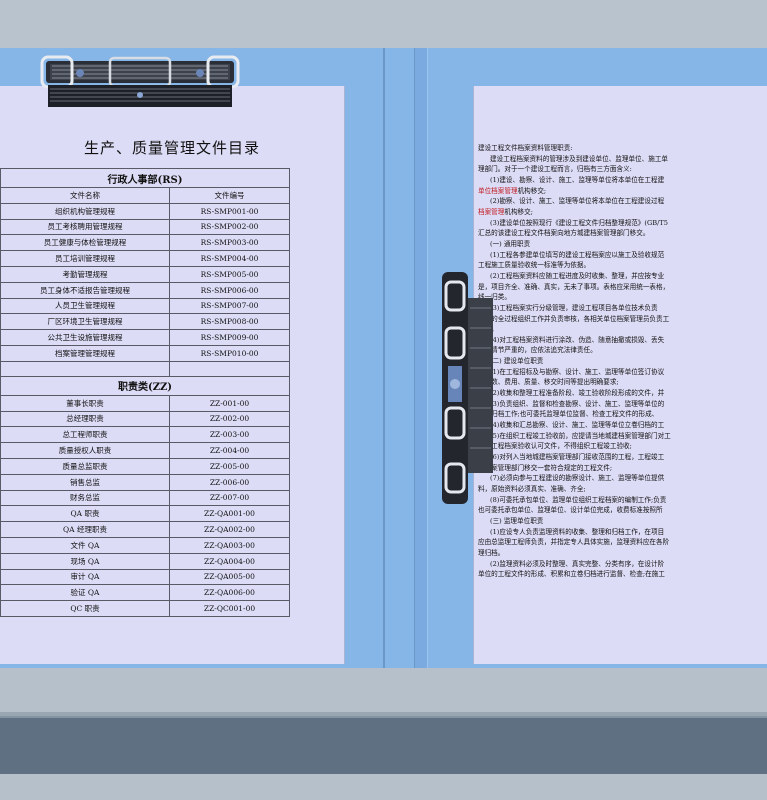  I want to click on file-code-cell: RS-SMP010-00, so click(229, 353).